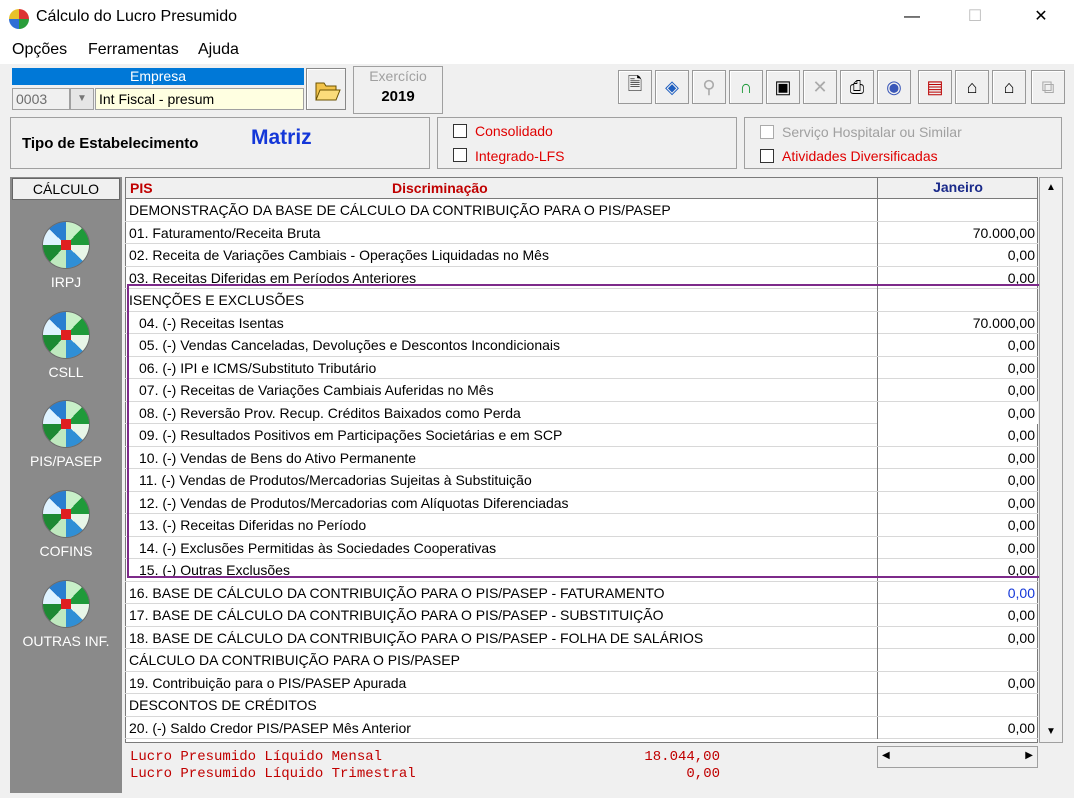  What do you see at coordinates (19, 19) in the screenshot?
I see `app-icon` at bounding box center [19, 19].